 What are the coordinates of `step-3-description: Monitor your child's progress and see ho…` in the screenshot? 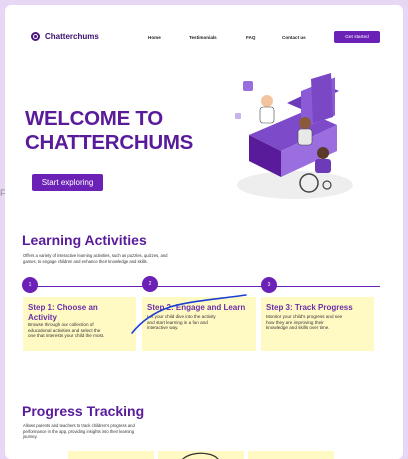 It's located at (304, 322).